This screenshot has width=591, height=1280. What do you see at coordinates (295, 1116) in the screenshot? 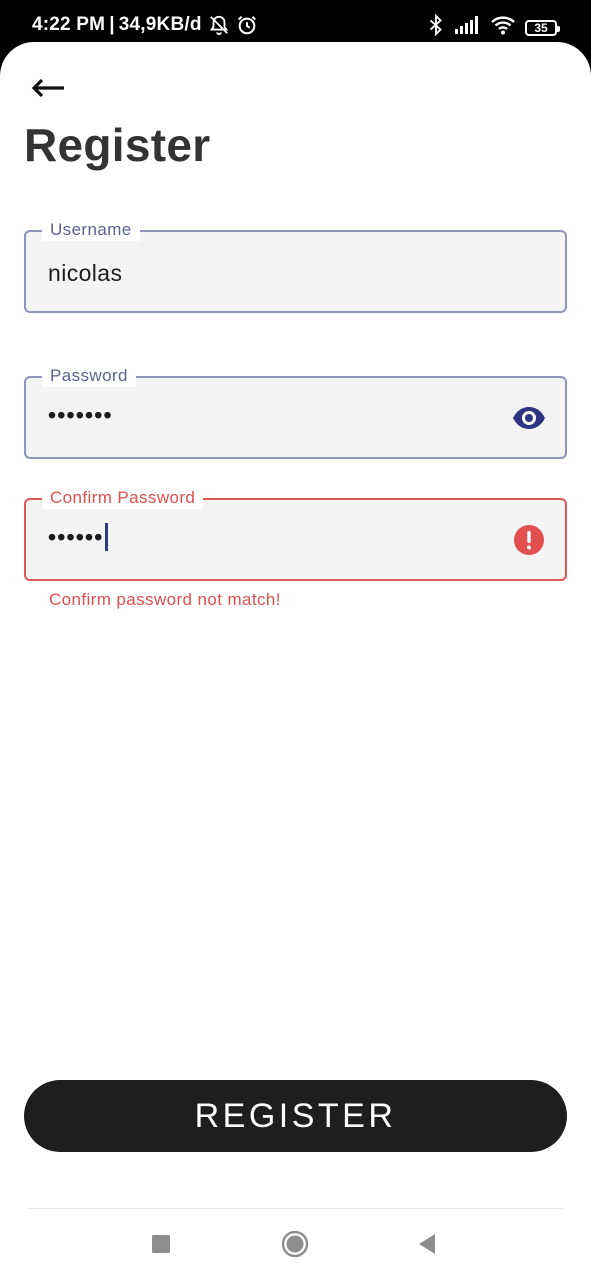
I see `register-button: REGISTER` at bounding box center [295, 1116].